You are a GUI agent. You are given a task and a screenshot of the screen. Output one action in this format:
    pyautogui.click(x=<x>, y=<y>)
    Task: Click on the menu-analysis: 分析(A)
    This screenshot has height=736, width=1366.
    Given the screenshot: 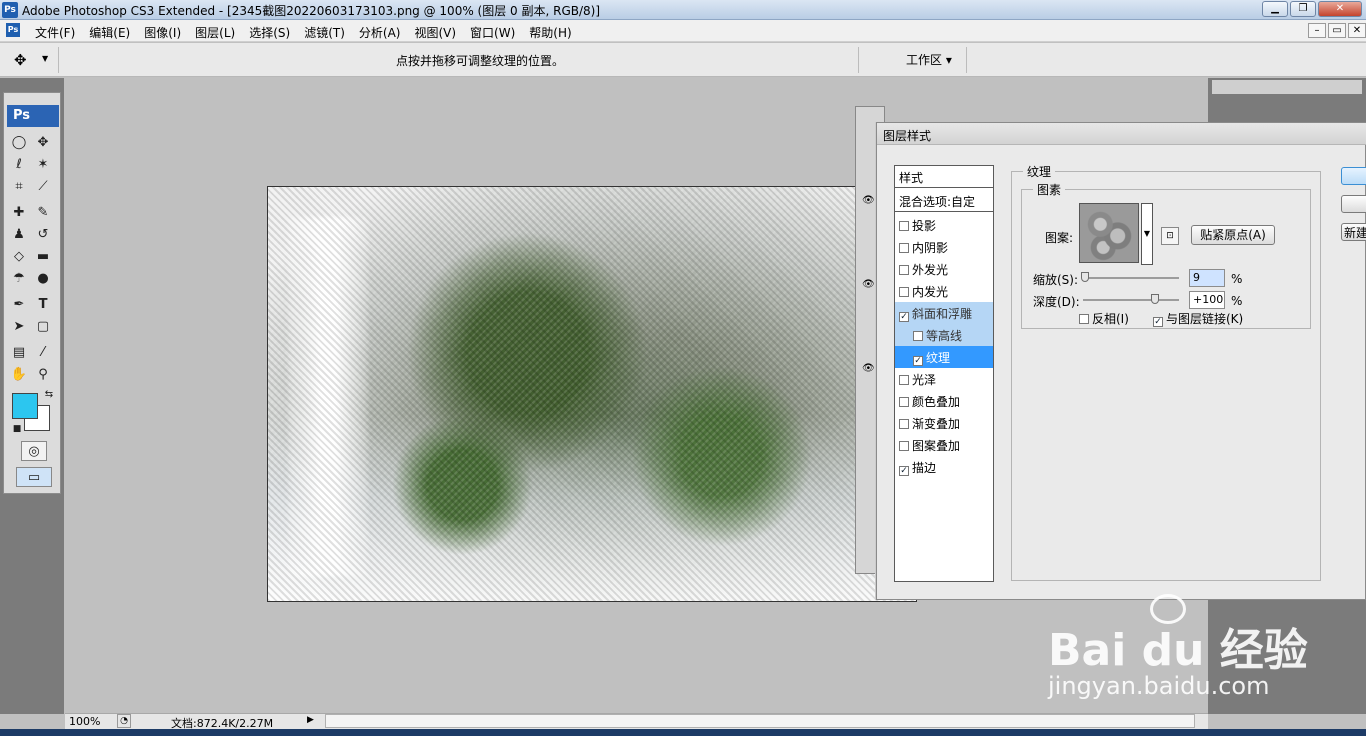 What is the action you would take?
    pyautogui.click(x=380, y=32)
    